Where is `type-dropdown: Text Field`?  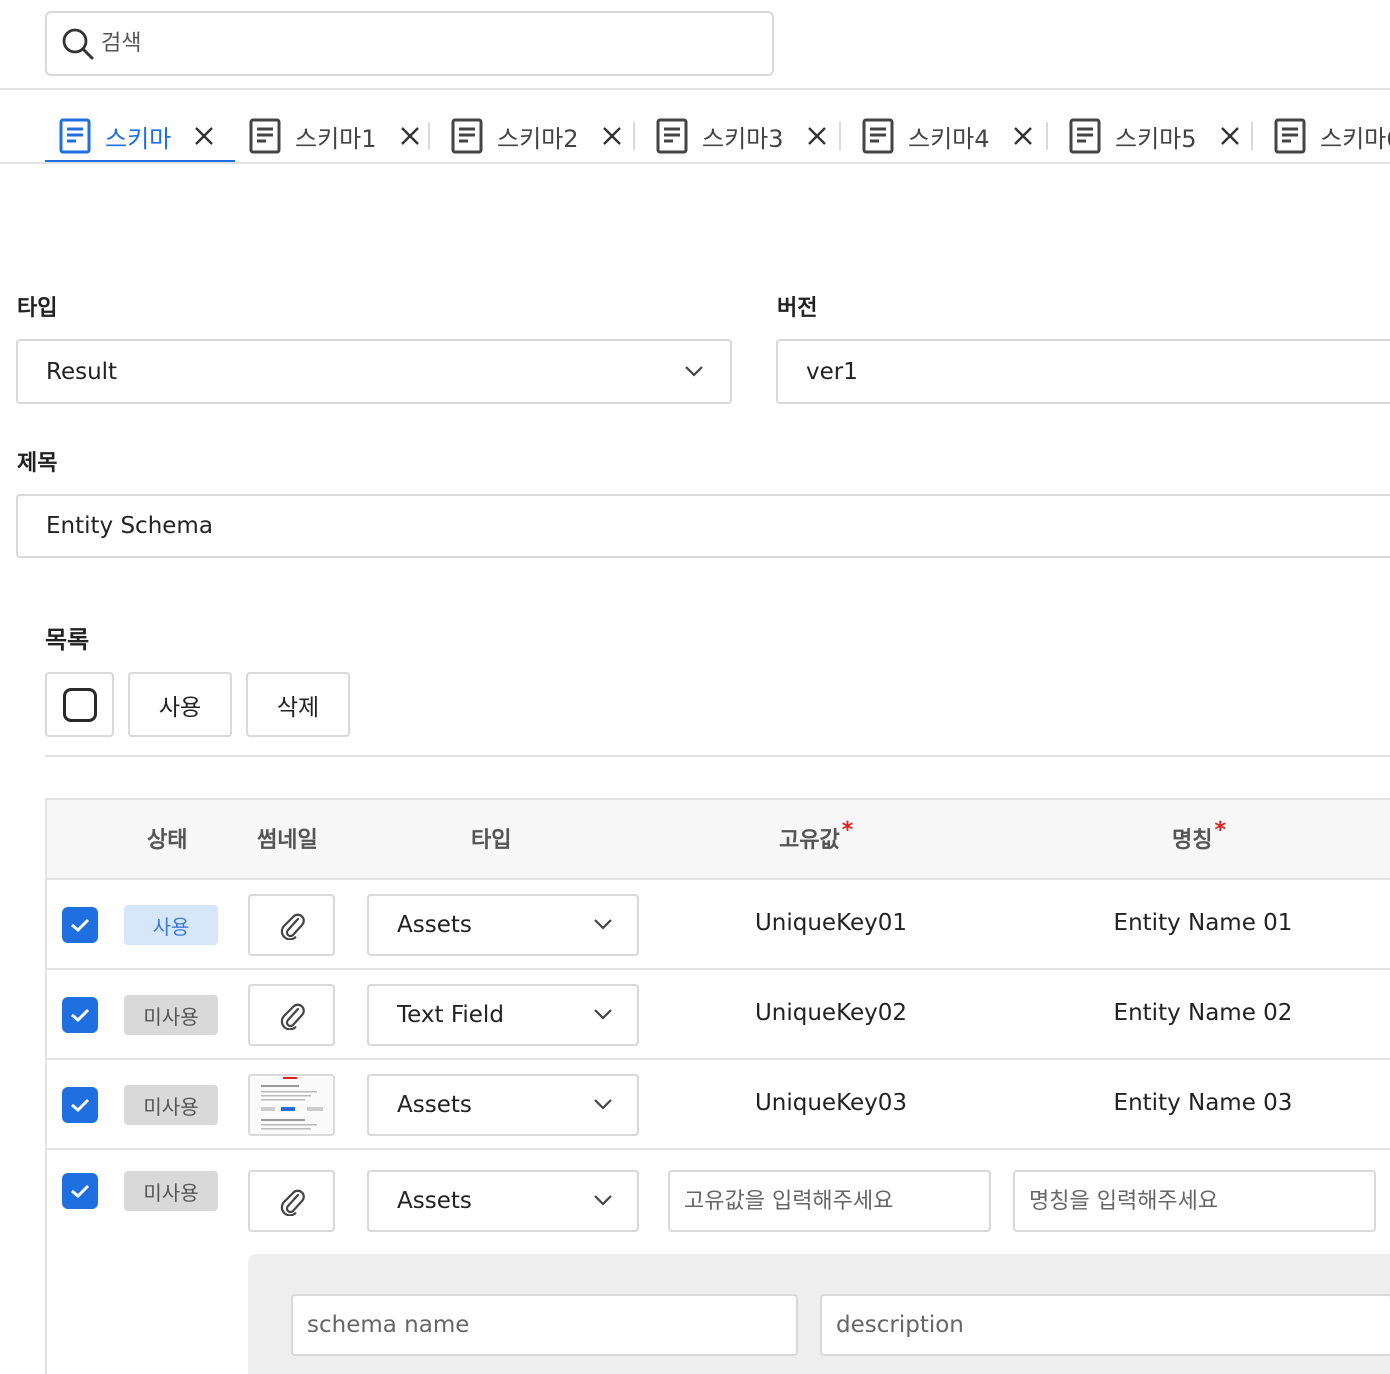
type-dropdown: Text Field is located at coordinates (503, 1015).